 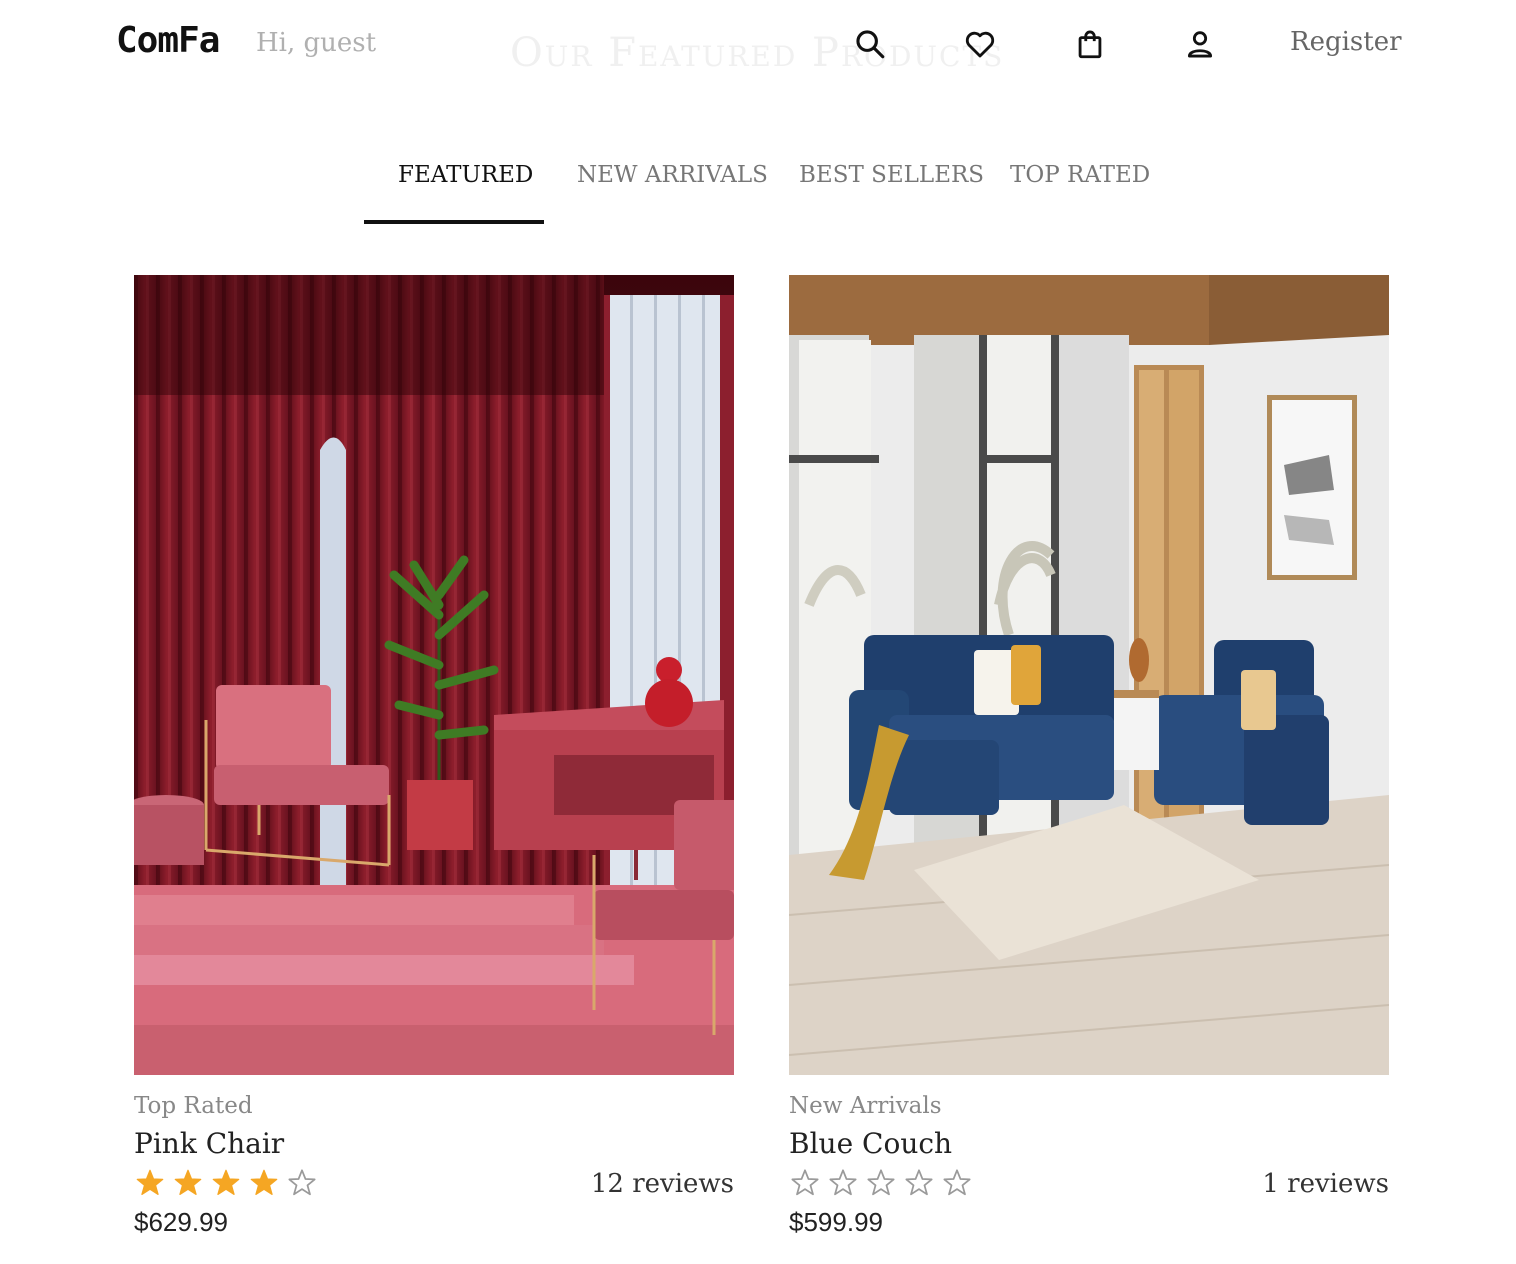 I want to click on register-link: Register, so click(x=1346, y=42).